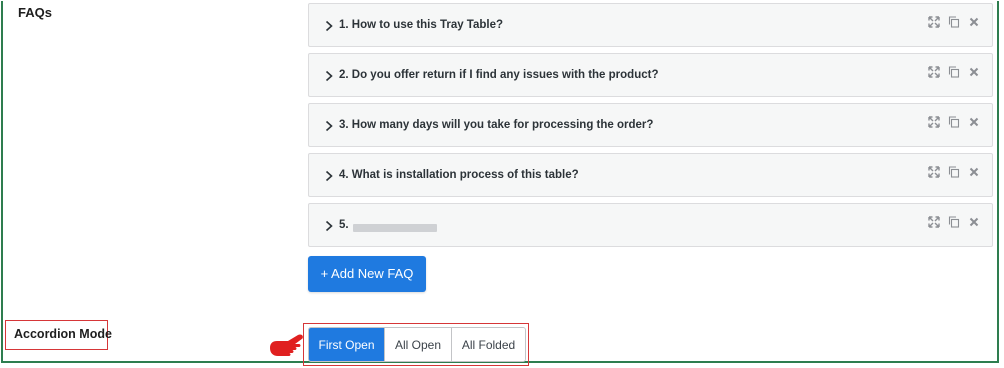 The height and width of the screenshot is (368, 1004). Describe the element at coordinates (346, 344) in the screenshot. I see `first-open-option: First Open` at that location.